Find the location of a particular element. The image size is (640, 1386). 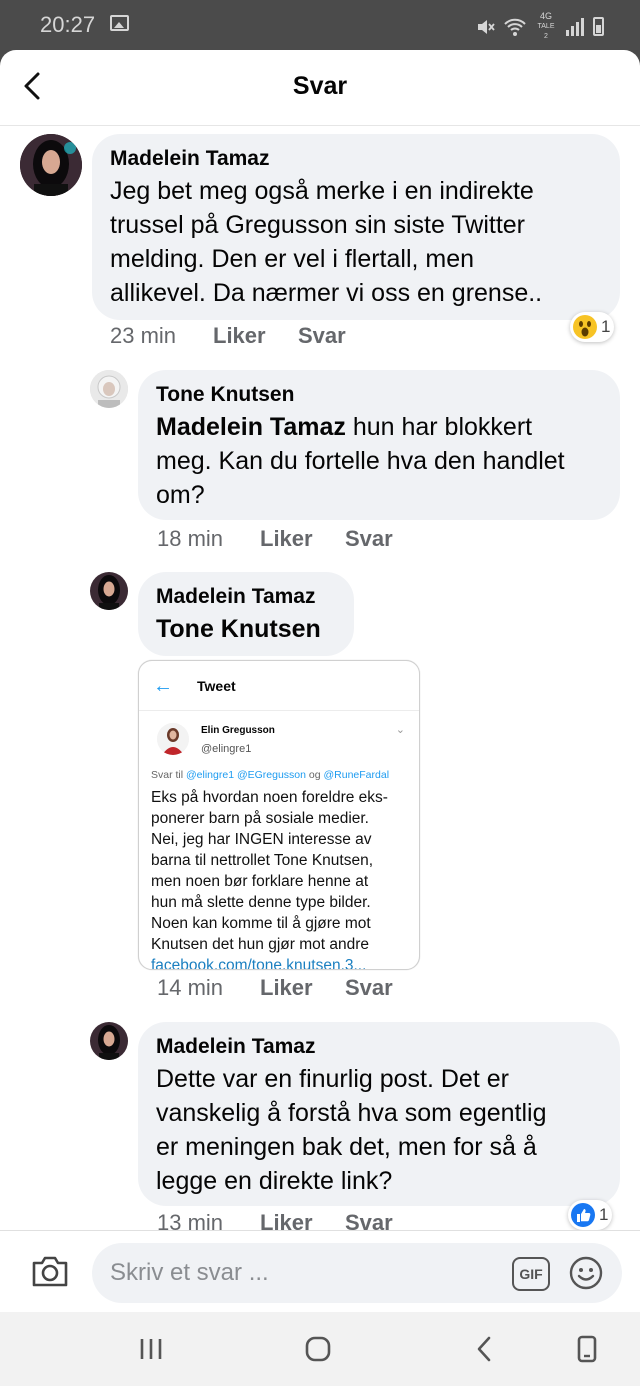

tweet-avatar is located at coordinates (173, 739).